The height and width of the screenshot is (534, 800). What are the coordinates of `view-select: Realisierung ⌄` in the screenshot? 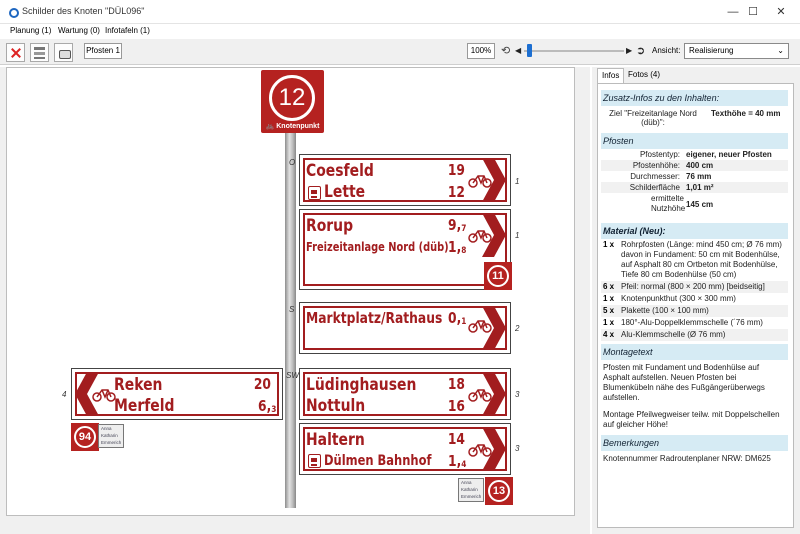 It's located at (736, 51).